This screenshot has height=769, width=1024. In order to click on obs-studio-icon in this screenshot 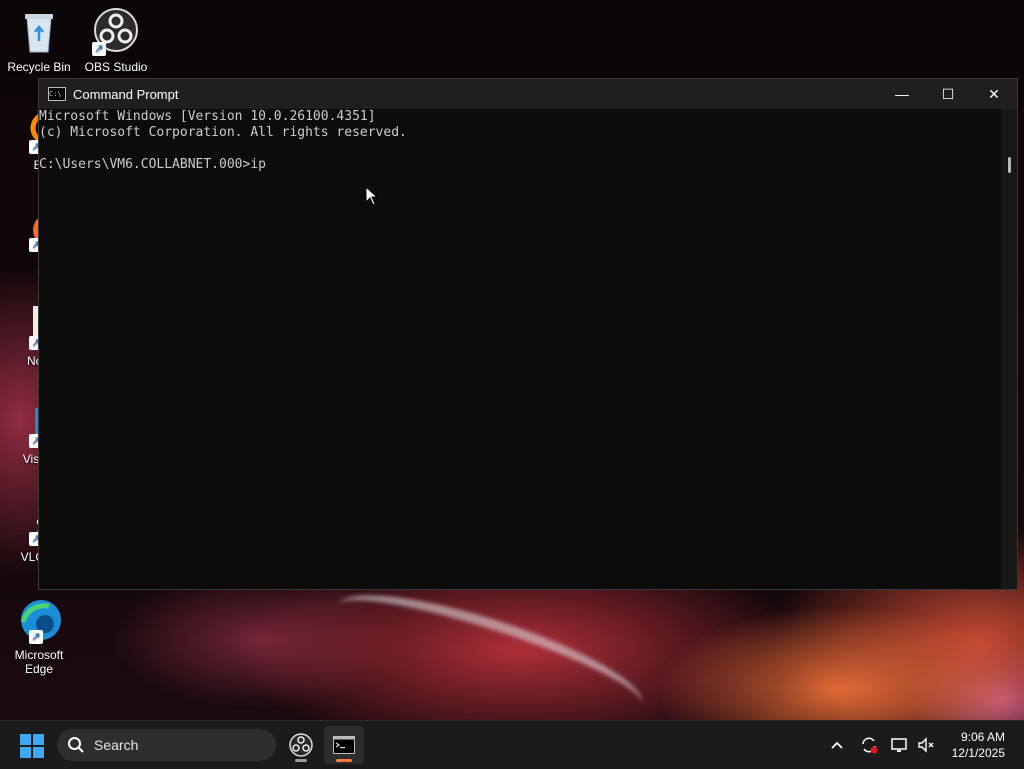, I will do `click(301, 745)`.